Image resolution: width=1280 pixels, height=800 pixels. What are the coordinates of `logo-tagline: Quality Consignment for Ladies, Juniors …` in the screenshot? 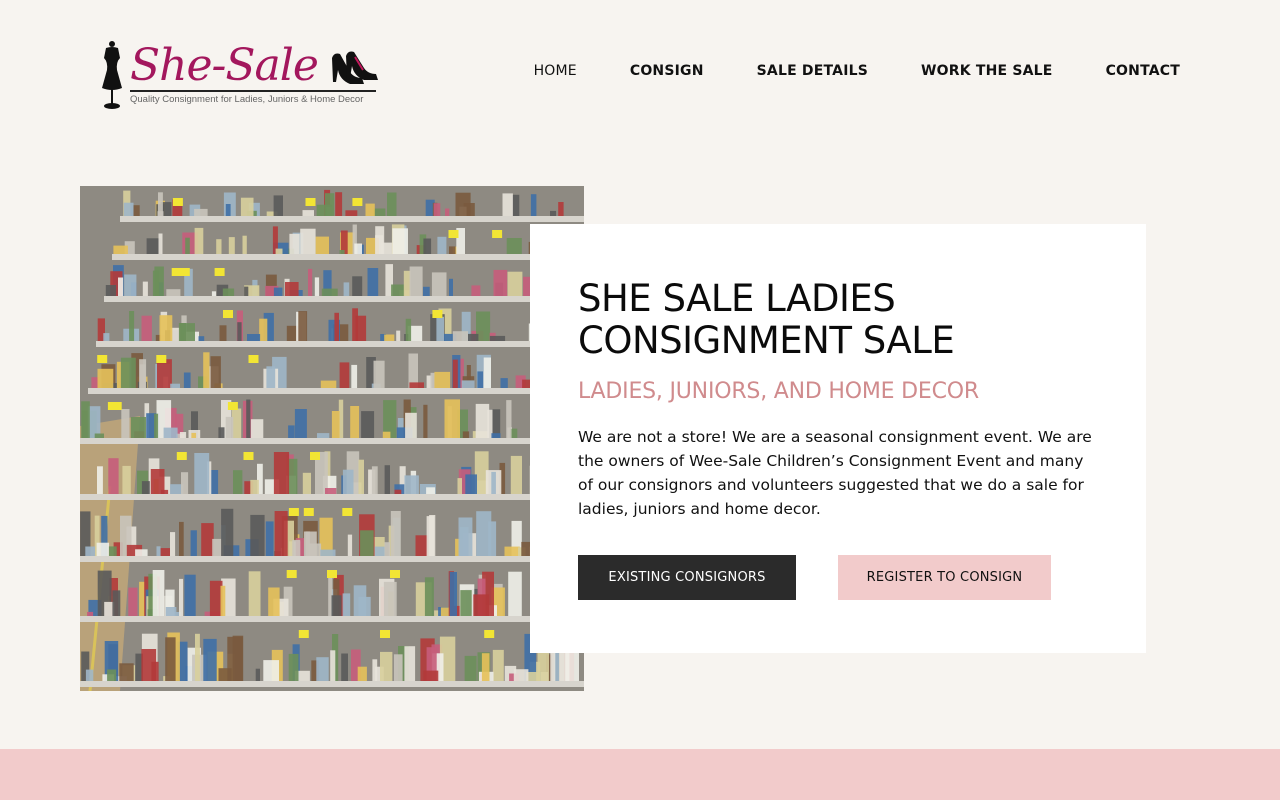 It's located at (247, 99).